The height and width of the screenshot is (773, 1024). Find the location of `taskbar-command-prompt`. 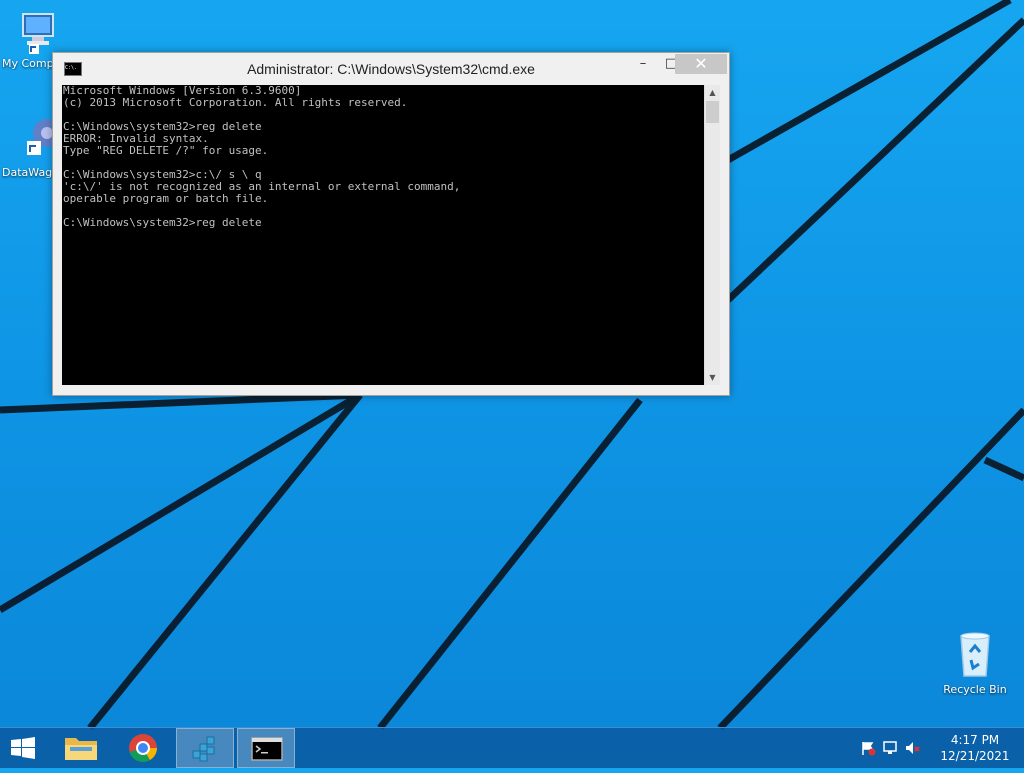

taskbar-command-prompt is located at coordinates (266, 748).